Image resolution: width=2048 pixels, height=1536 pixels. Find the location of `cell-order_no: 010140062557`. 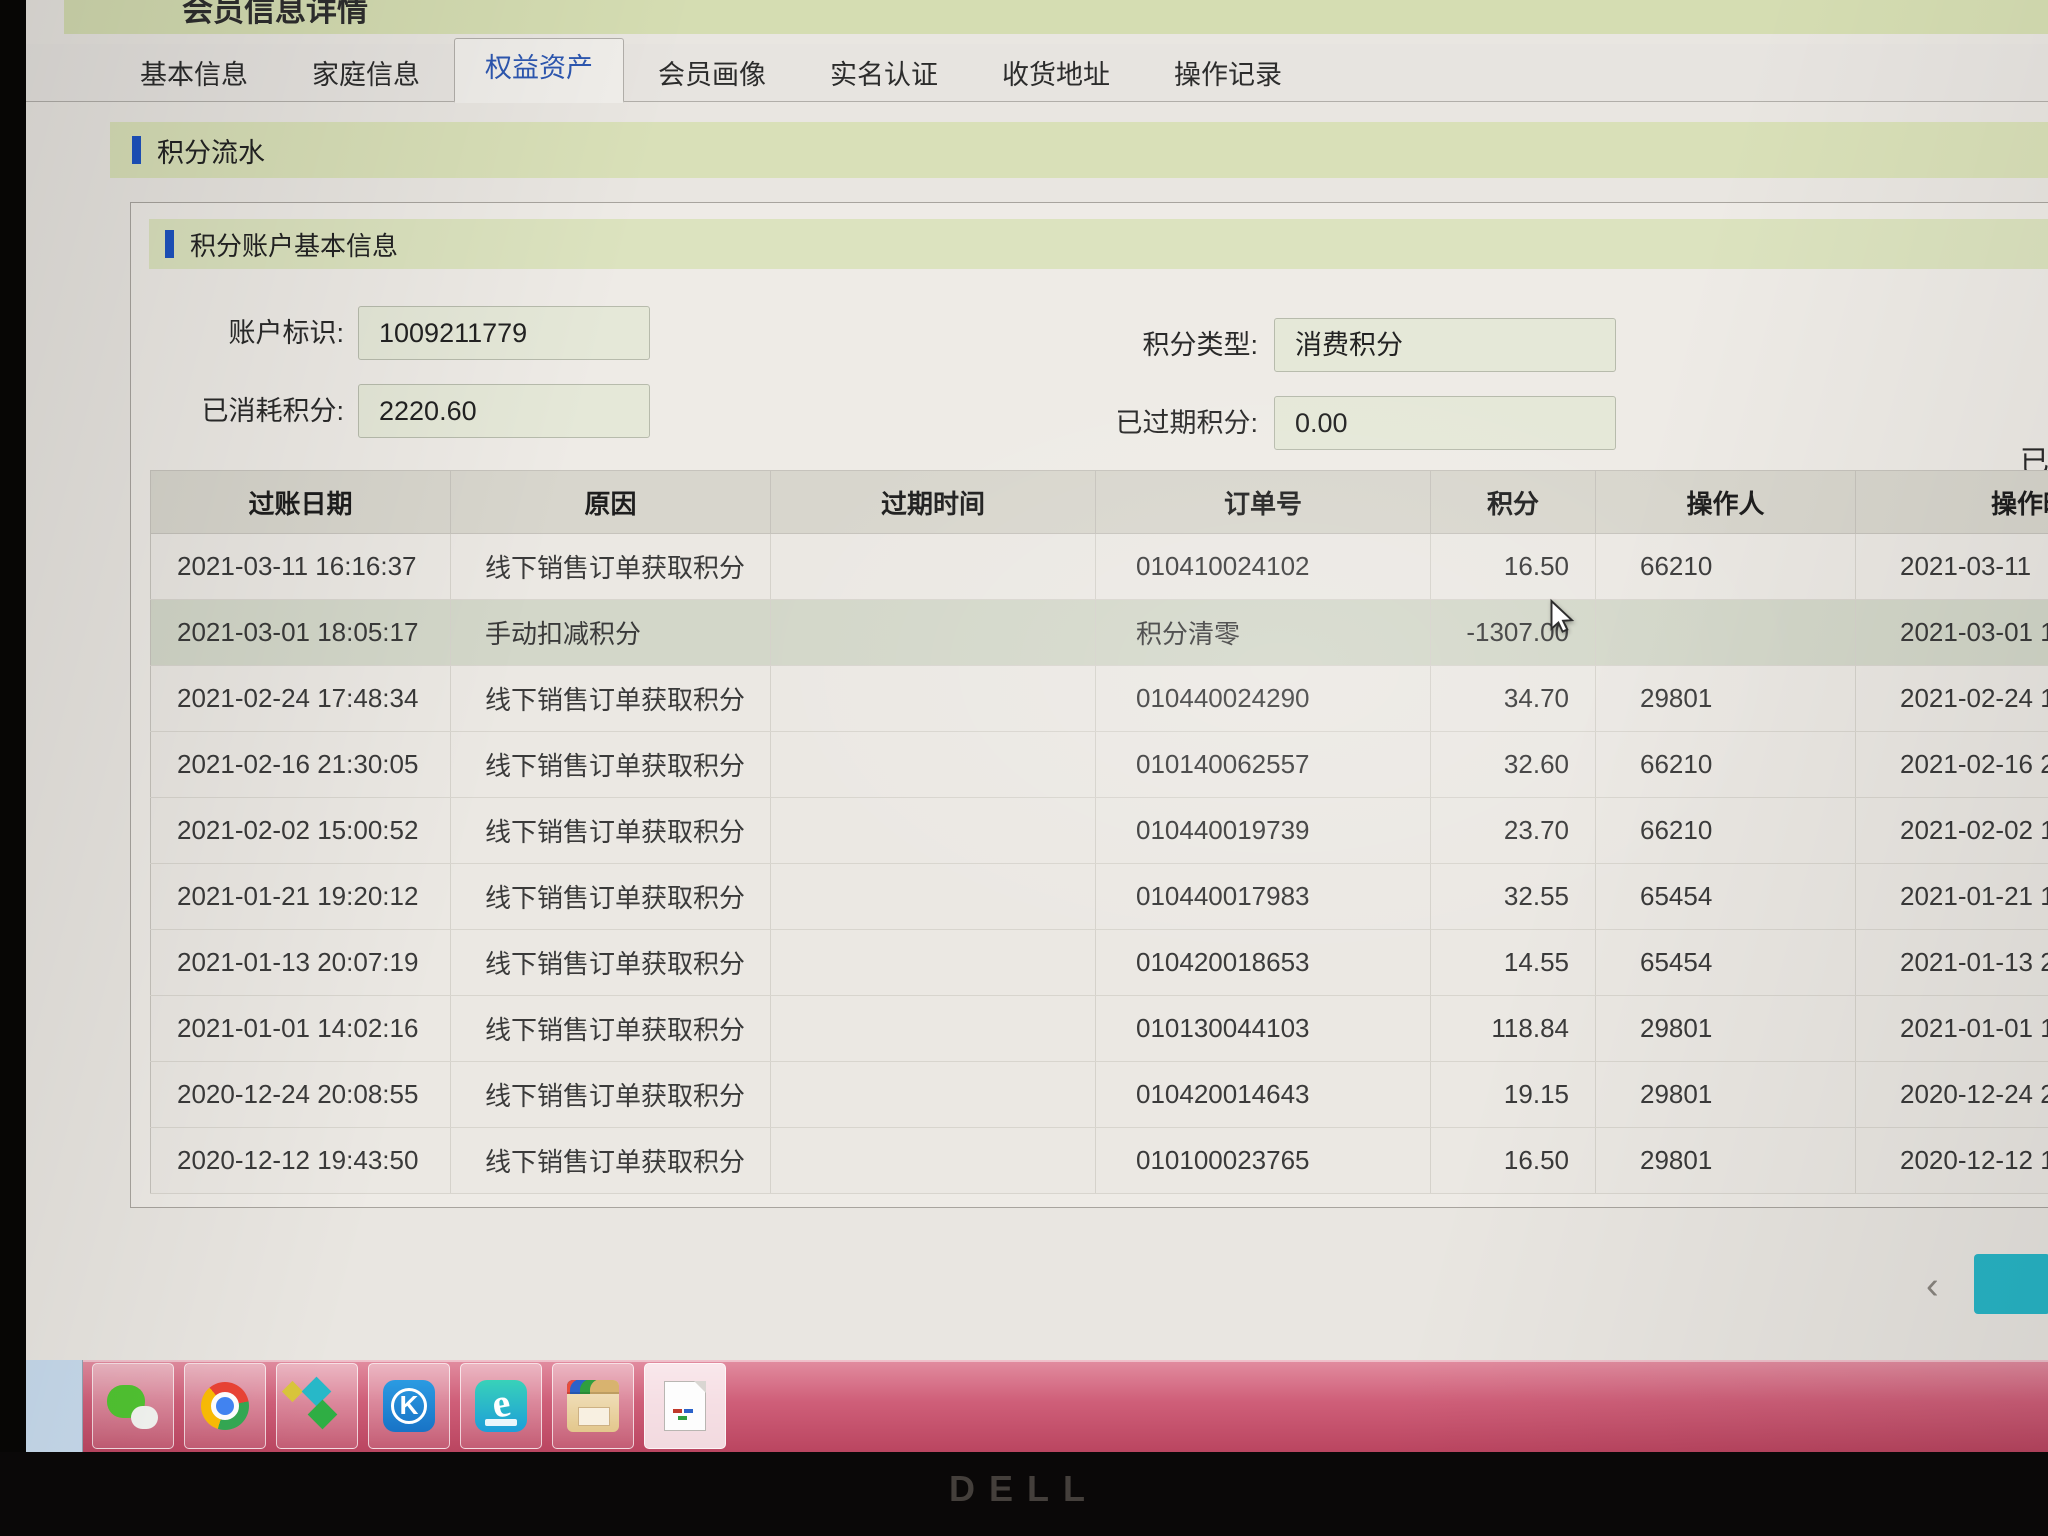

cell-order_no: 010140062557 is located at coordinates (1263, 764).